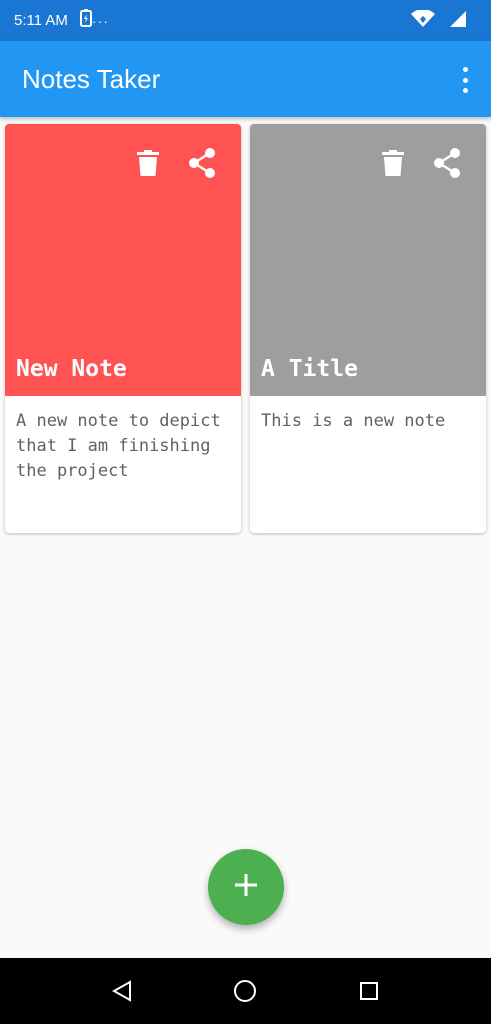 Image resolution: width=491 pixels, height=1024 pixels. I want to click on notification-dots: ···, so click(100, 20).